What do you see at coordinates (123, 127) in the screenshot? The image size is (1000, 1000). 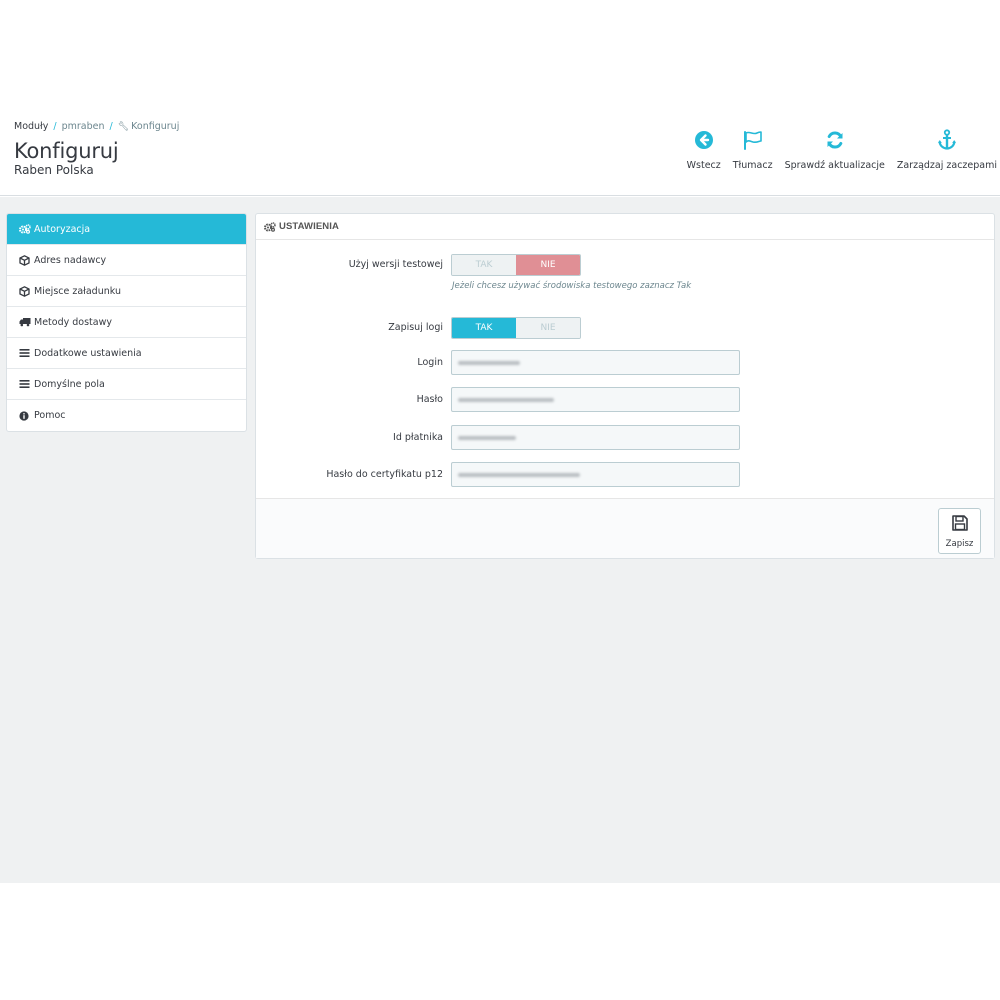 I see `wrench-icon: 🔧︎` at bounding box center [123, 127].